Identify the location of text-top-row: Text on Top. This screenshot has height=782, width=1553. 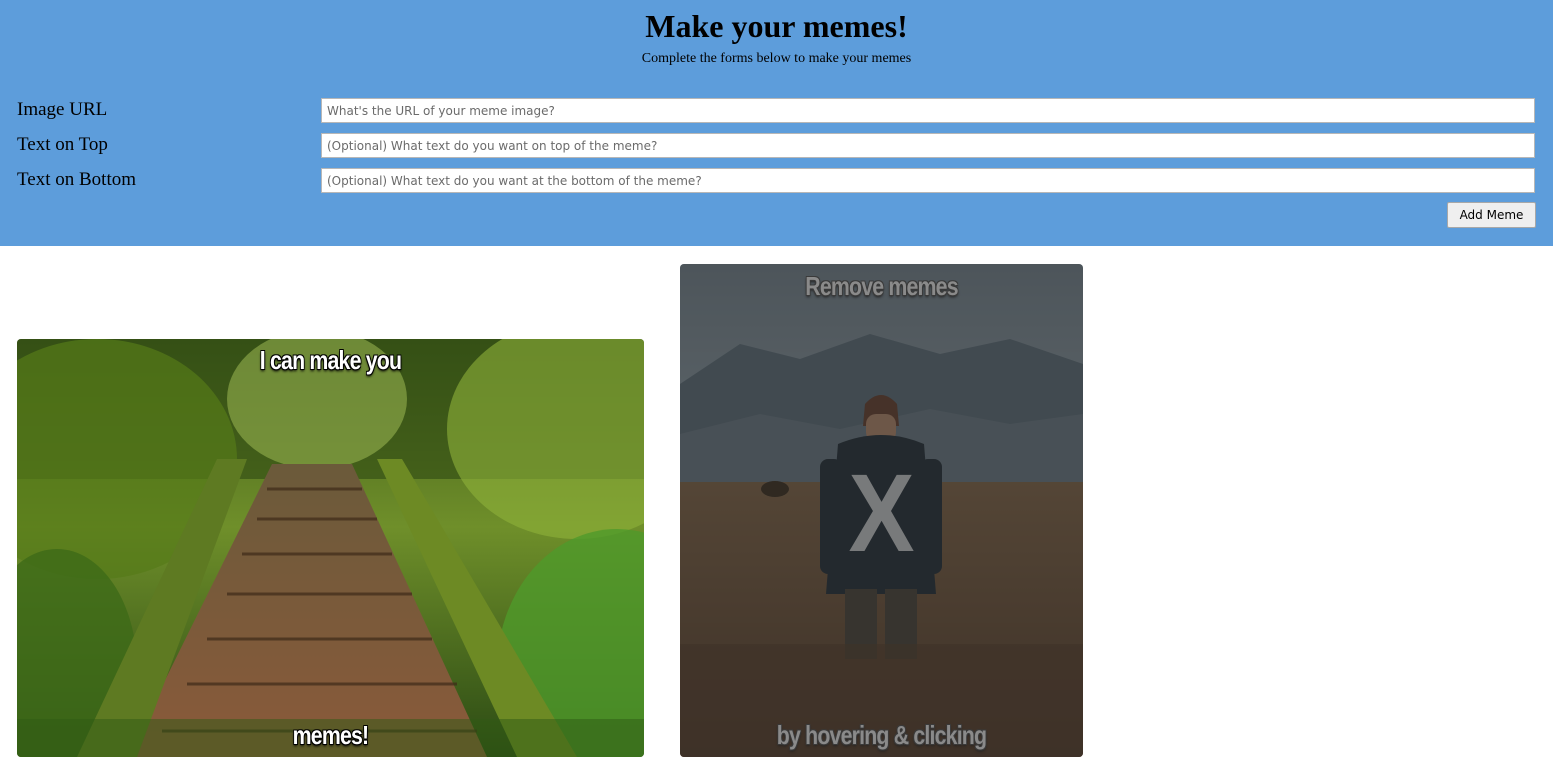
(776, 146).